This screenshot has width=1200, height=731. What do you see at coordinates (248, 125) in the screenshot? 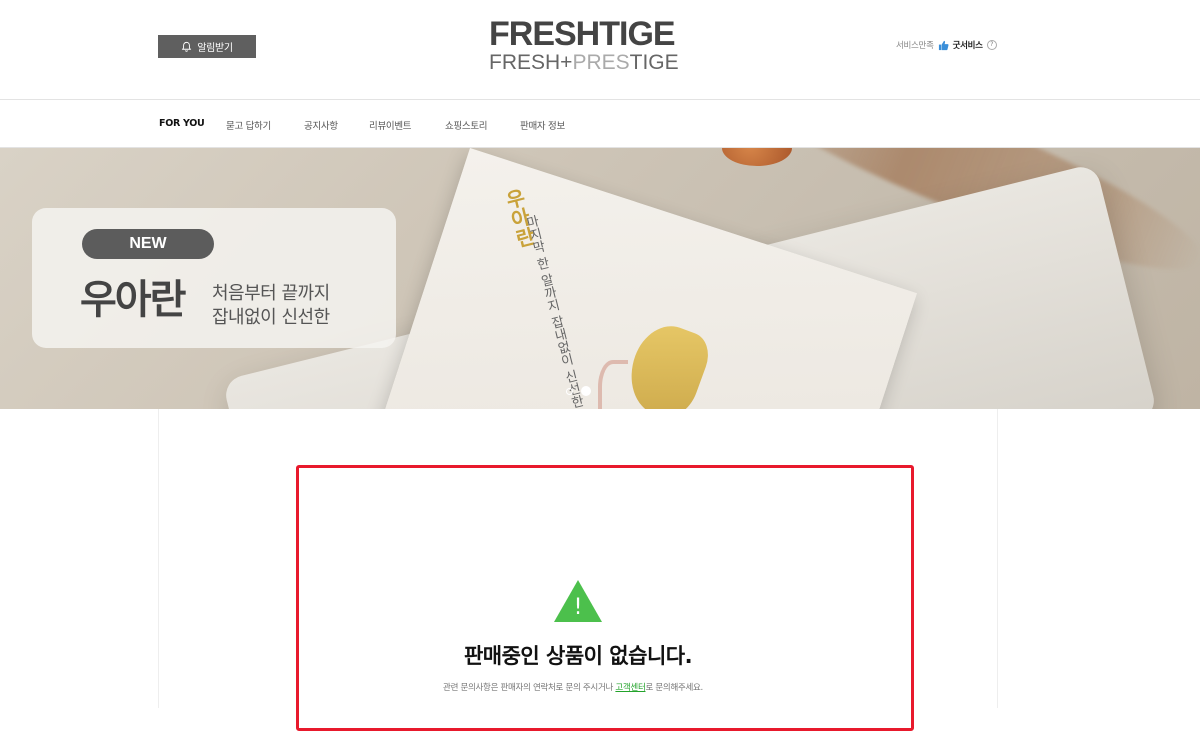
I see `tab-qna: 묻고 답하기` at bounding box center [248, 125].